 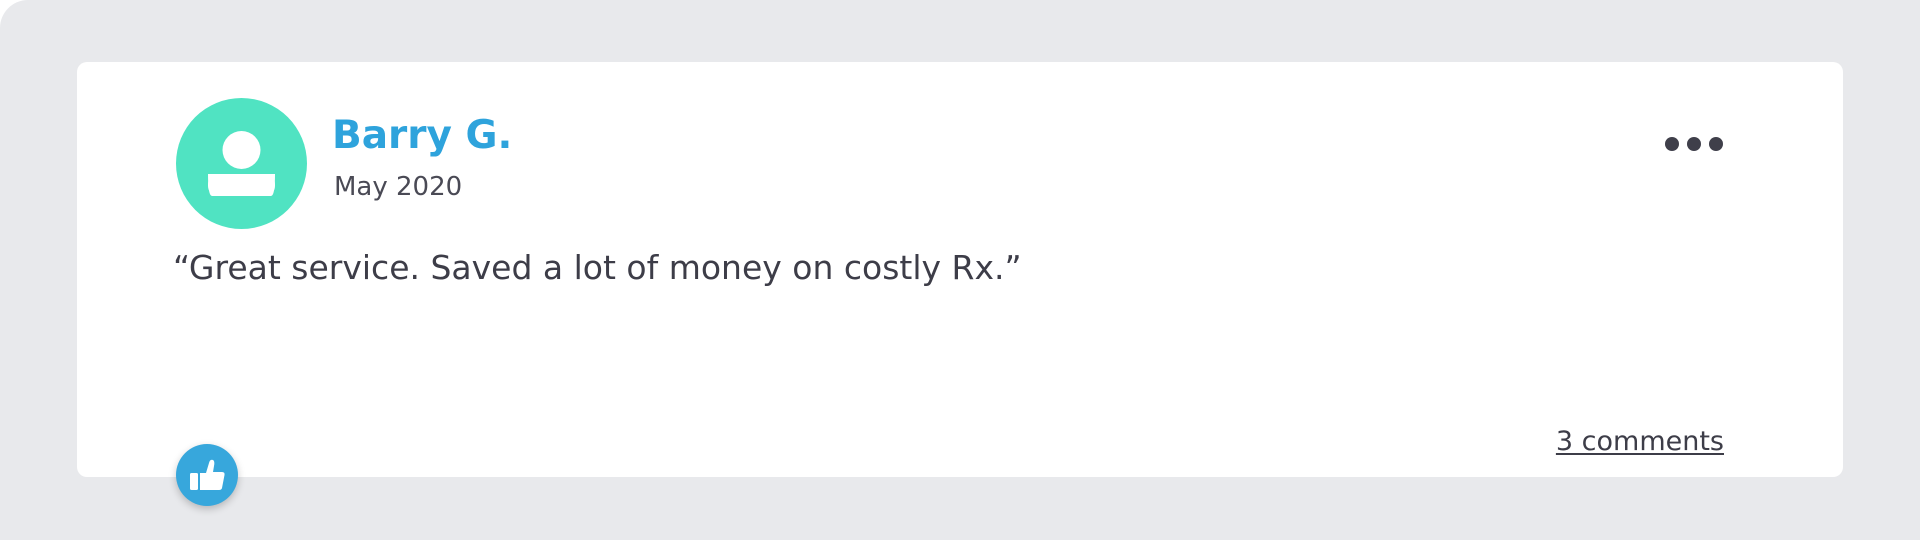 I want to click on thumbs-up-icon, so click(x=207, y=474).